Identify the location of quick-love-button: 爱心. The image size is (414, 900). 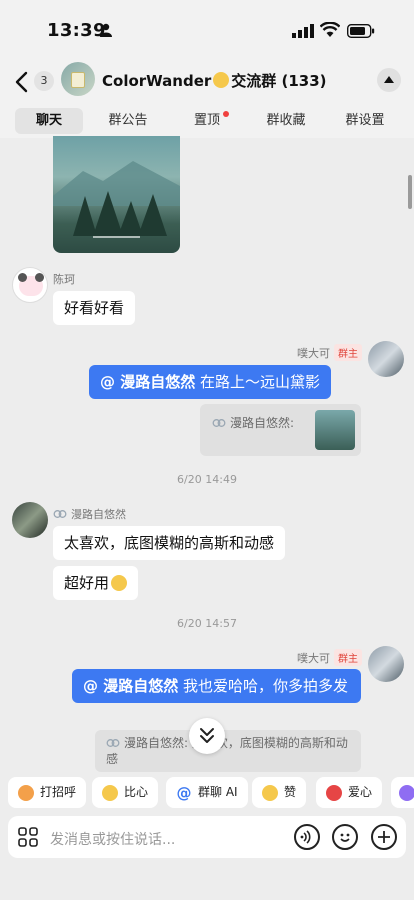
(349, 792).